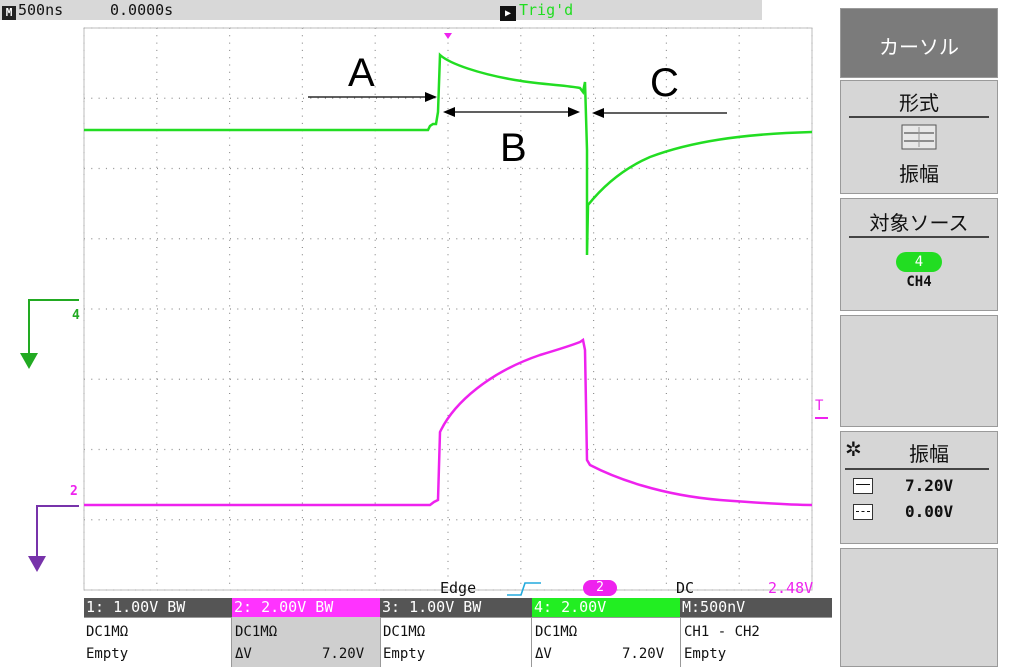  I want to click on trigger-level-label: T, so click(819, 406).